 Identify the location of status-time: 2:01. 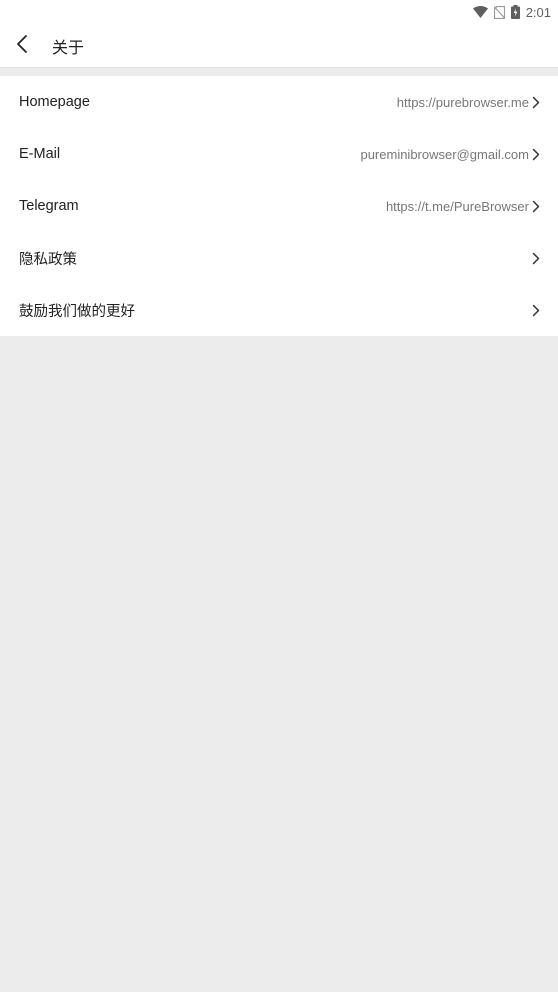
(538, 12).